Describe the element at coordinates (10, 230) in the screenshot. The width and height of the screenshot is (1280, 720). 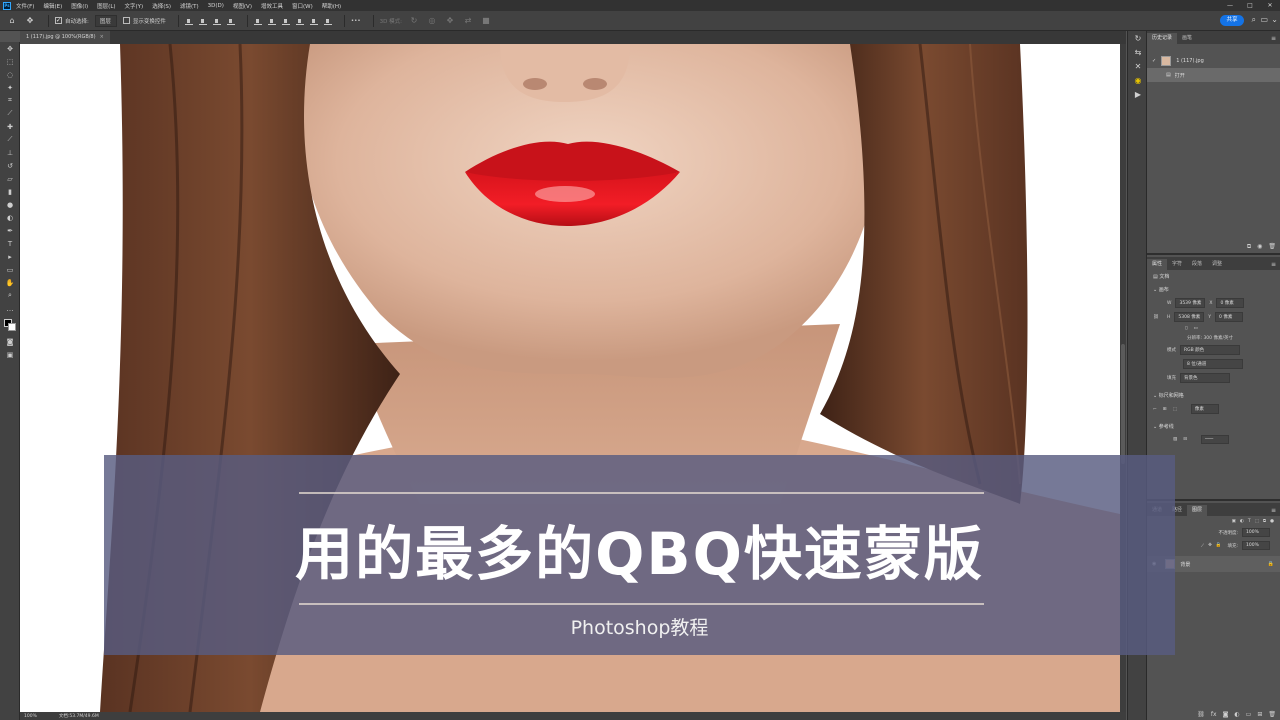
I see `pen-tool-icon: ✒` at that location.